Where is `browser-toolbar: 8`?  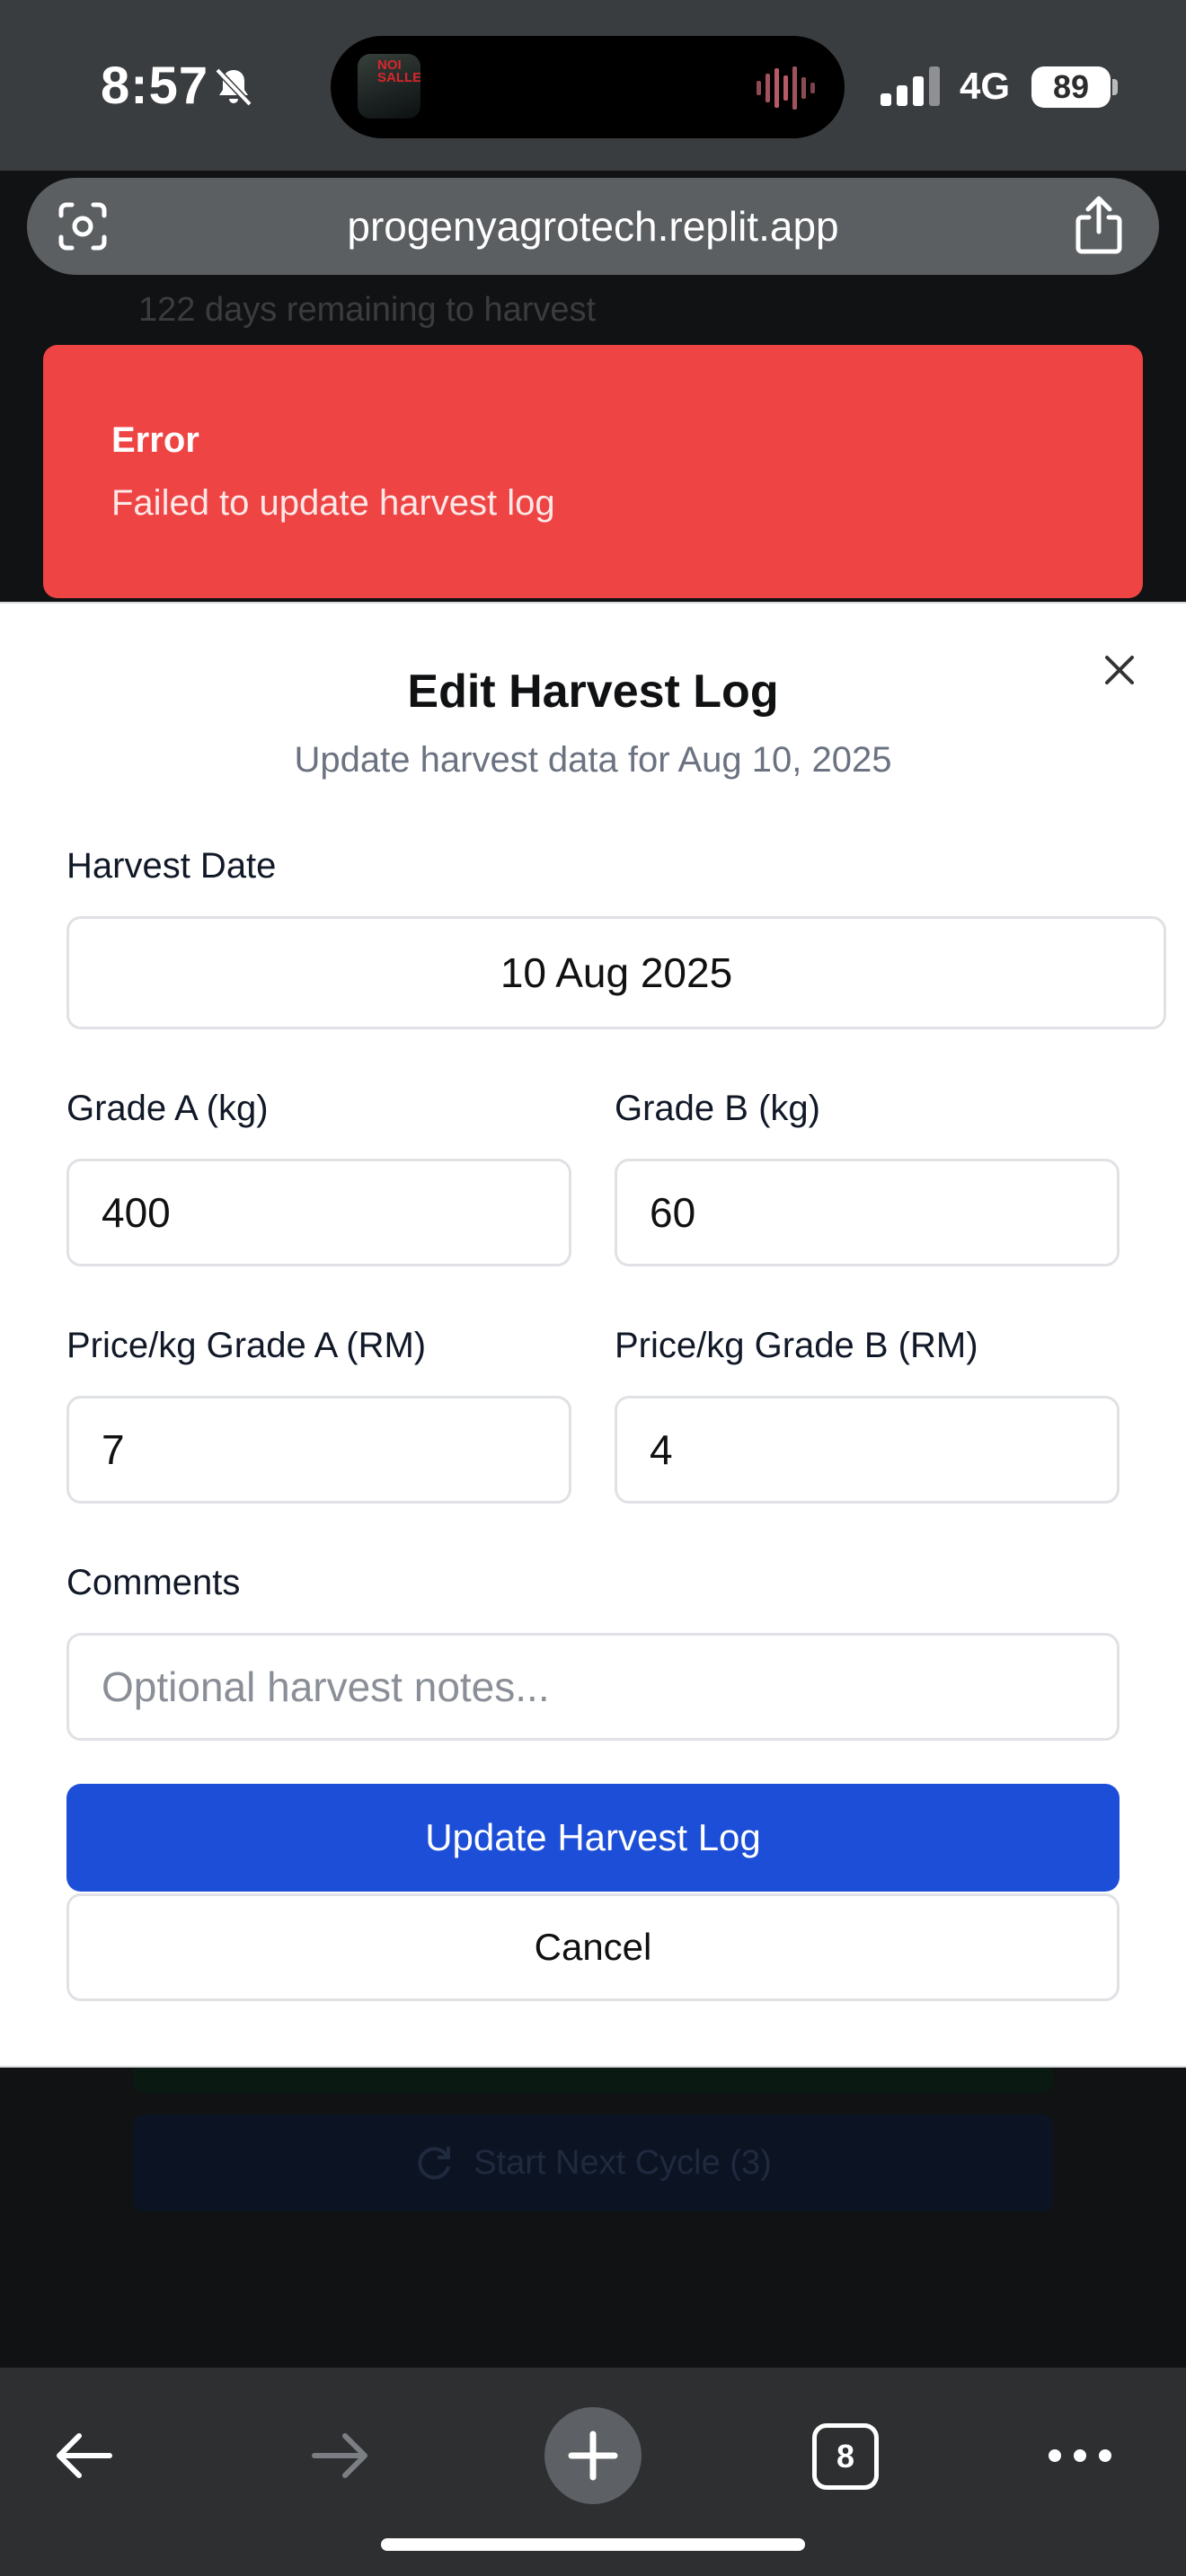
browser-toolbar: 8 is located at coordinates (593, 2472).